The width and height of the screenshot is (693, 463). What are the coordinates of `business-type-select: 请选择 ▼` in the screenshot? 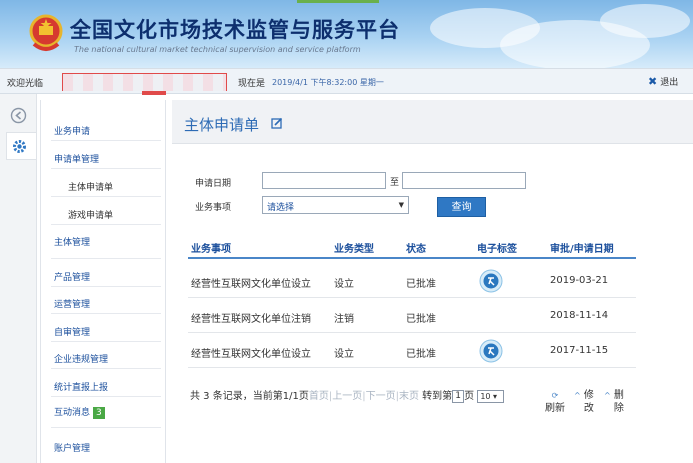 It's located at (335, 205).